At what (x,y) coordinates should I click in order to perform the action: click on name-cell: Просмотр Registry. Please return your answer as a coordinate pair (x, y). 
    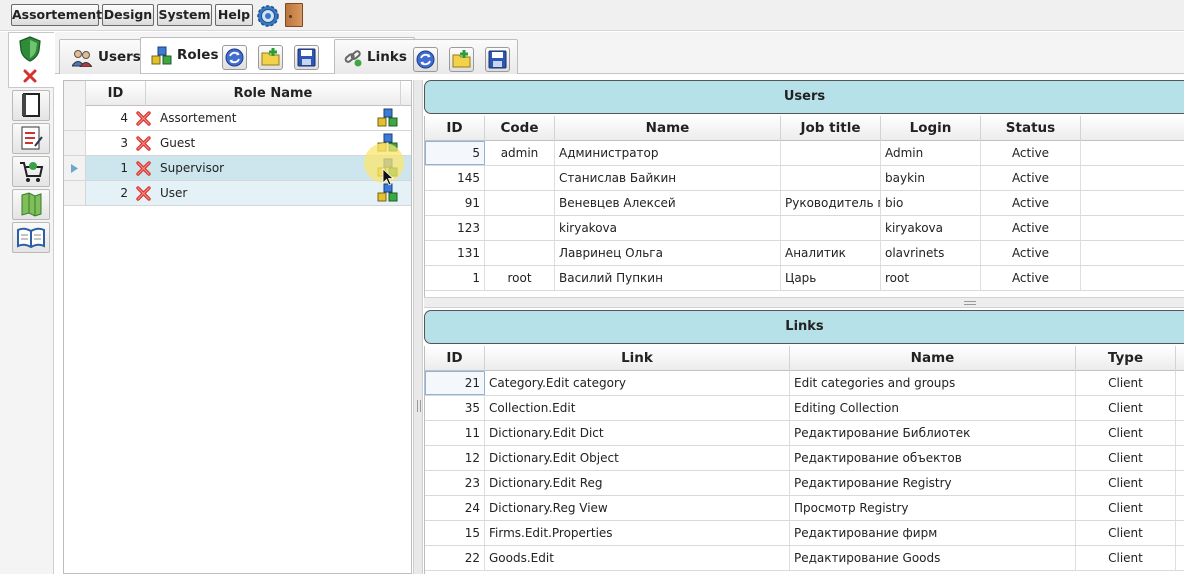
    Looking at the image, I should click on (933, 508).